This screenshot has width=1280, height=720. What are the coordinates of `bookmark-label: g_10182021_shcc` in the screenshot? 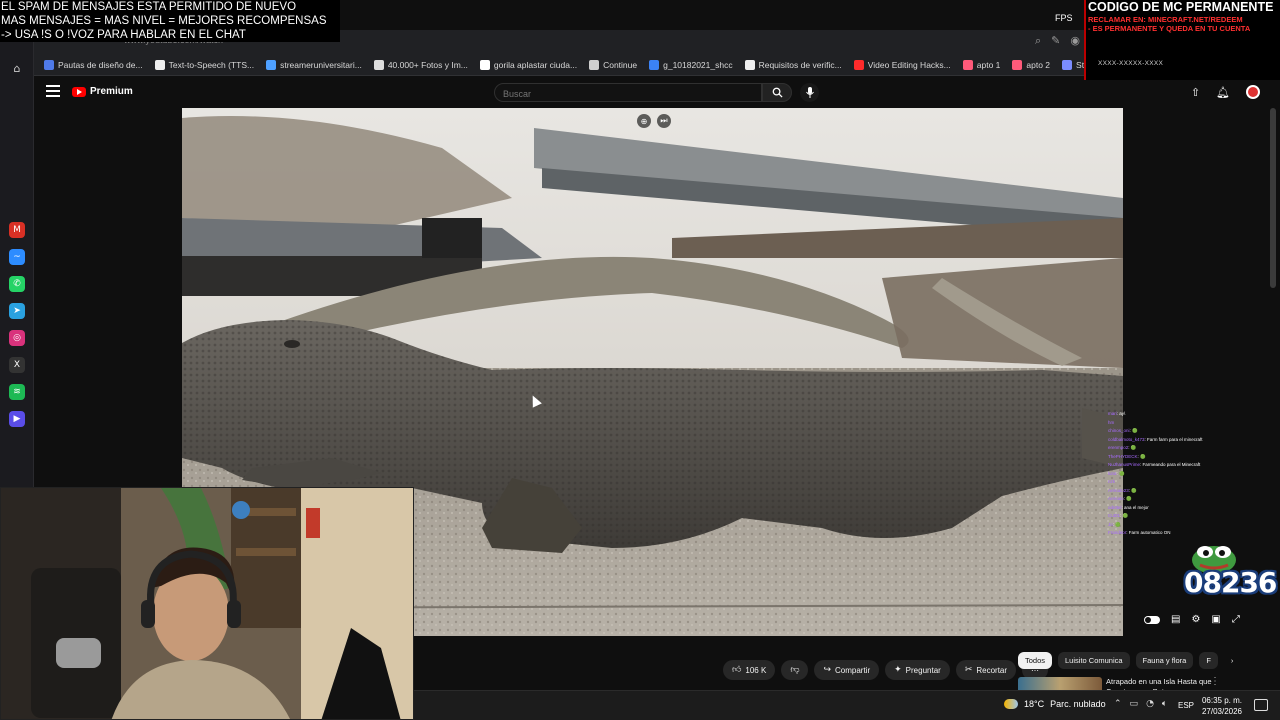 It's located at (698, 64).